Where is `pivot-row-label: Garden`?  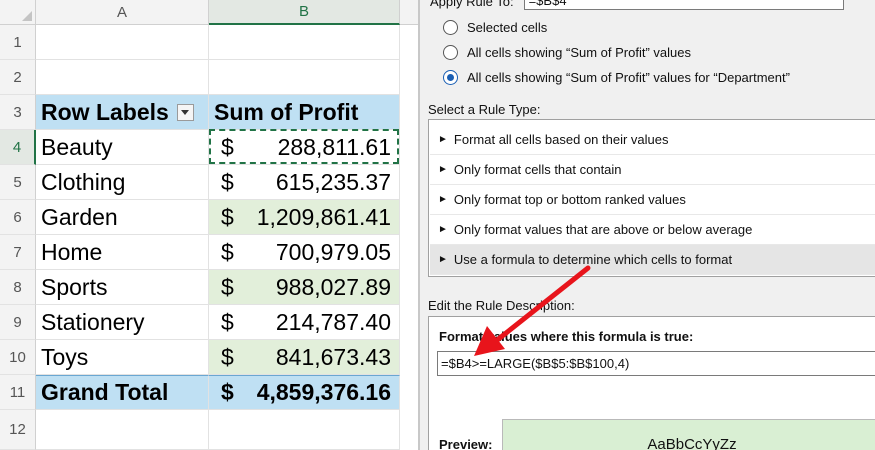
pivot-row-label: Garden is located at coordinates (122, 217).